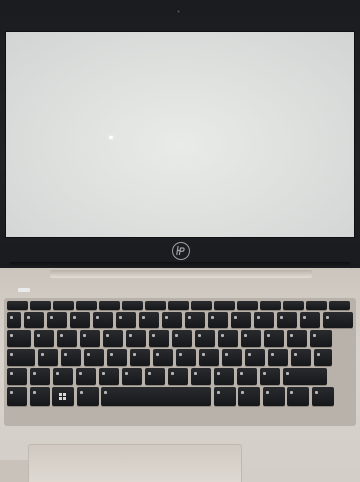  I want to click on windows-logo-glyph, so click(62, 396).